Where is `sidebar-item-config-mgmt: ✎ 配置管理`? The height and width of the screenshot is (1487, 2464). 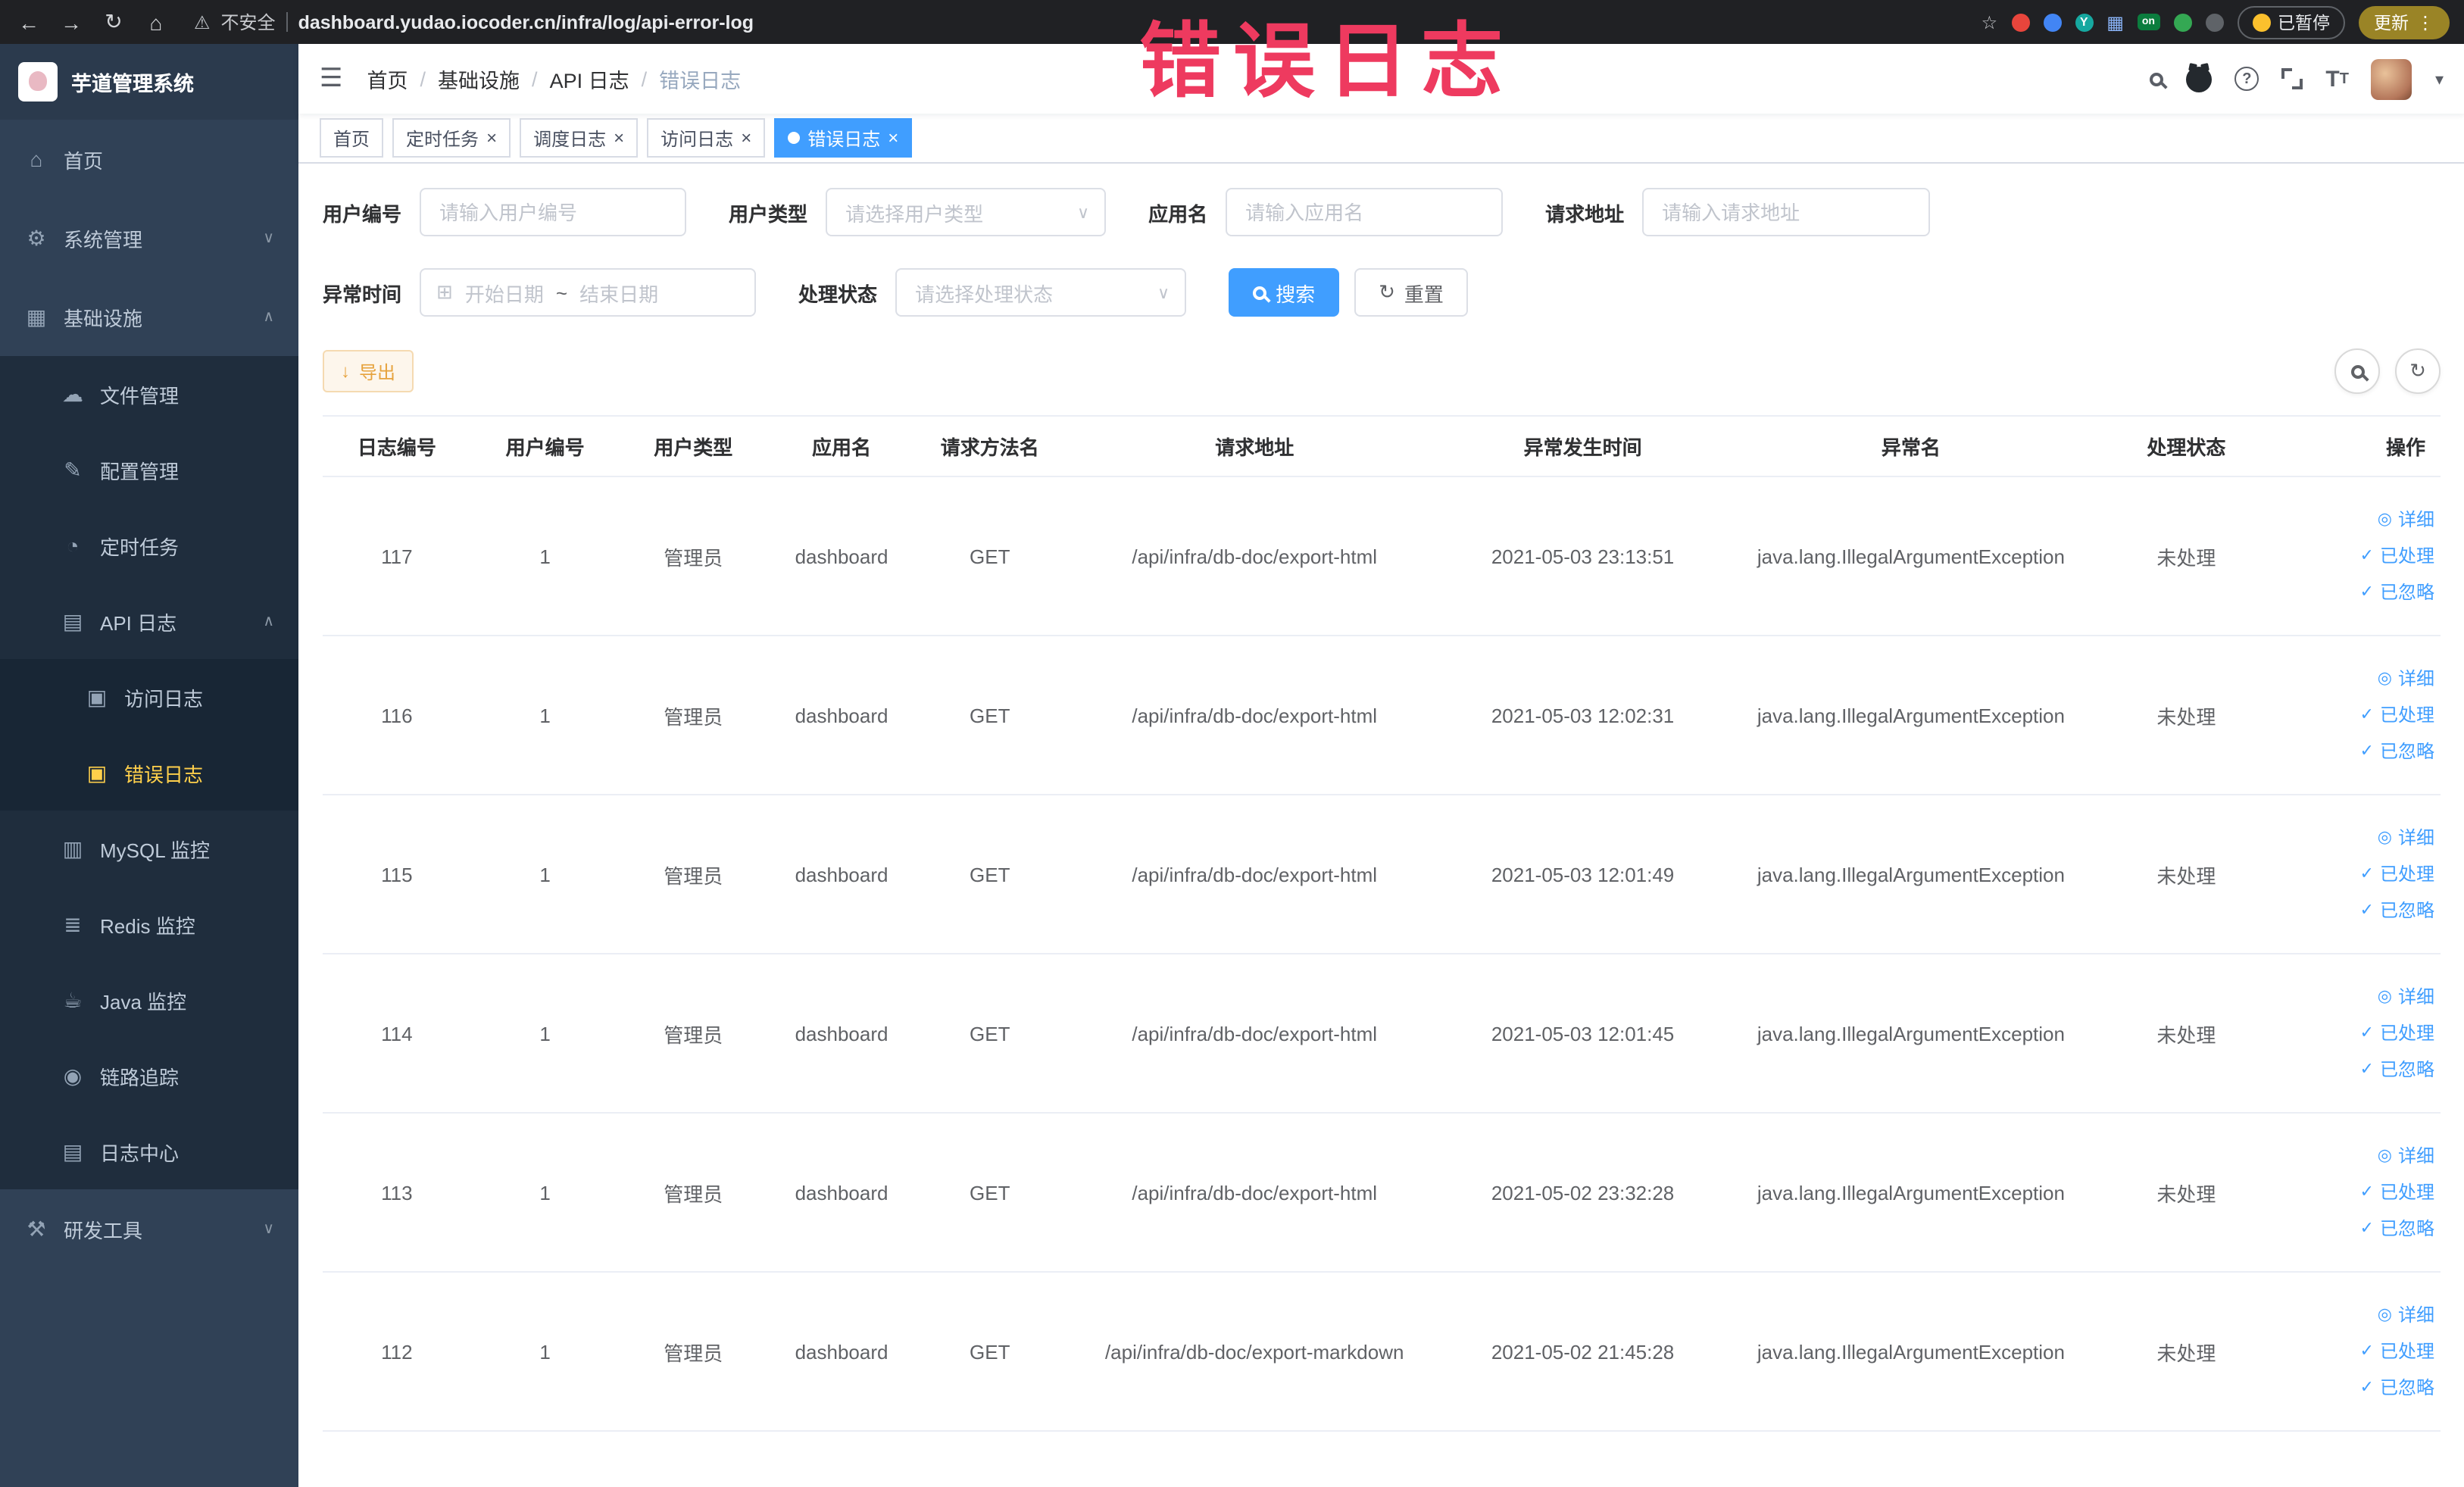 sidebar-item-config-mgmt: ✎ 配置管理 is located at coordinates (149, 470).